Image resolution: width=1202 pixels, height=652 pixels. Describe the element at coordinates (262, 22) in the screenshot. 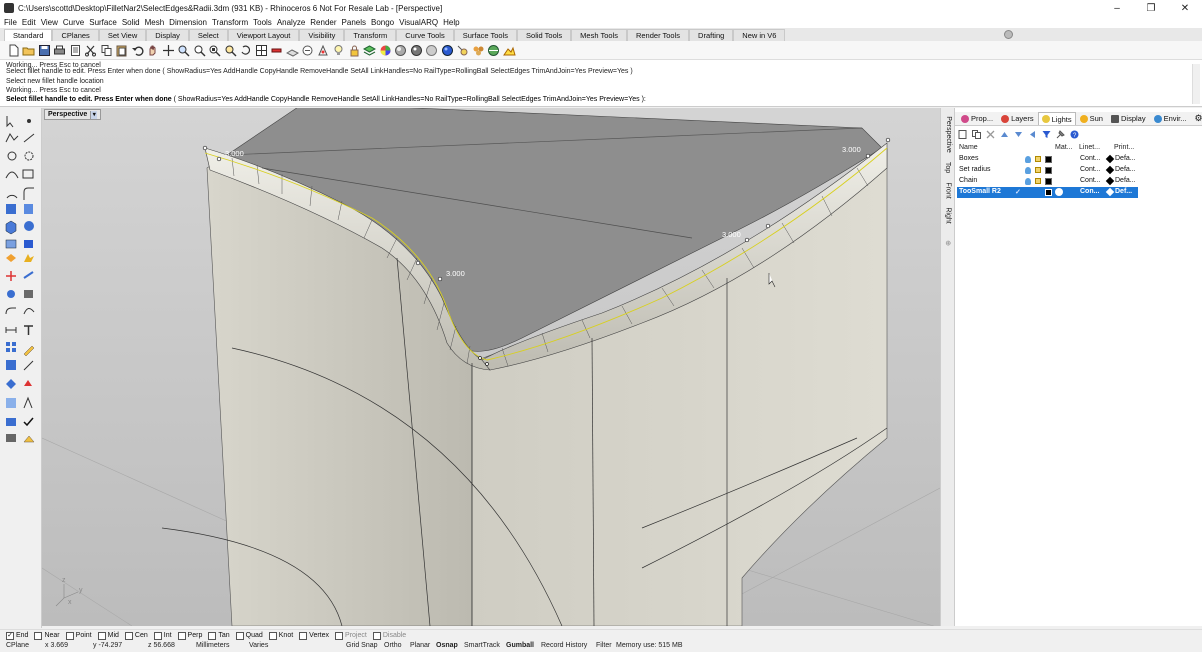

I see `menu-tools: Tools` at that location.